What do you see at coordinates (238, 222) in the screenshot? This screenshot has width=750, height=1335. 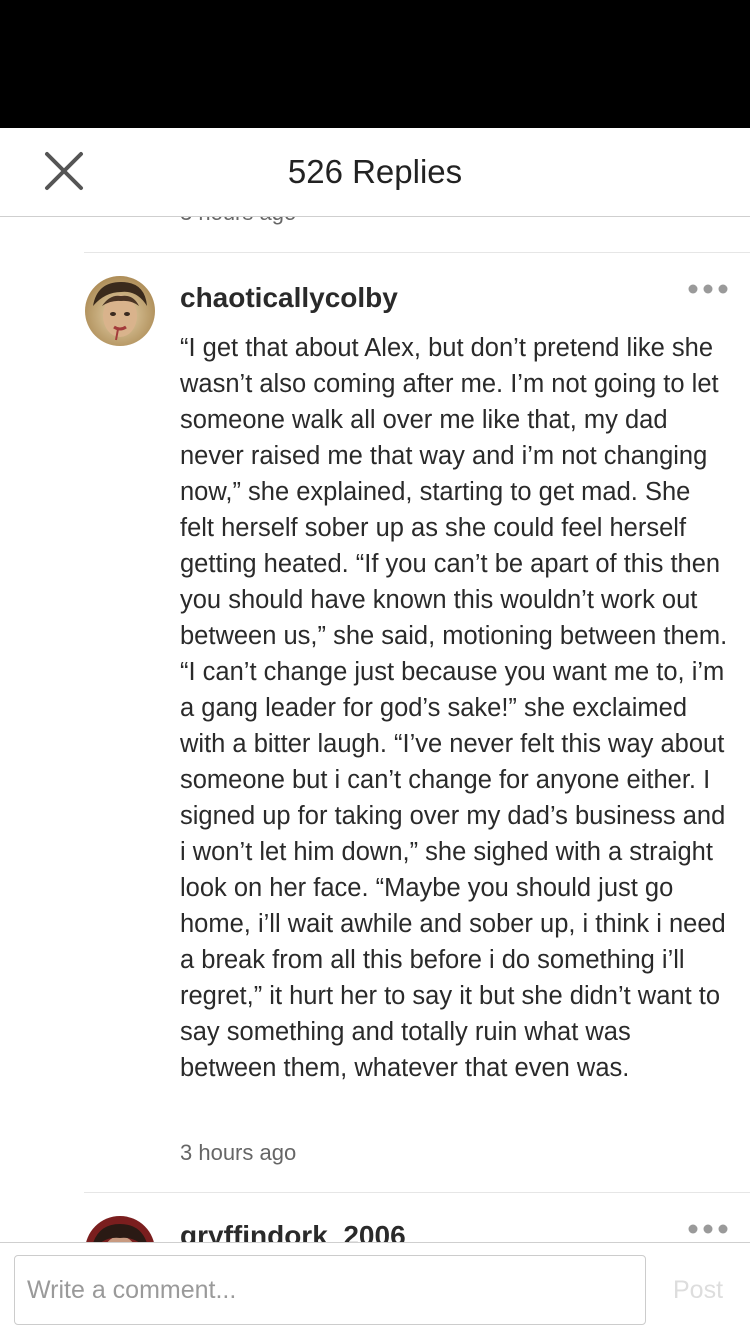 I see `previous-comment-timestamp: 3 hours ago` at bounding box center [238, 222].